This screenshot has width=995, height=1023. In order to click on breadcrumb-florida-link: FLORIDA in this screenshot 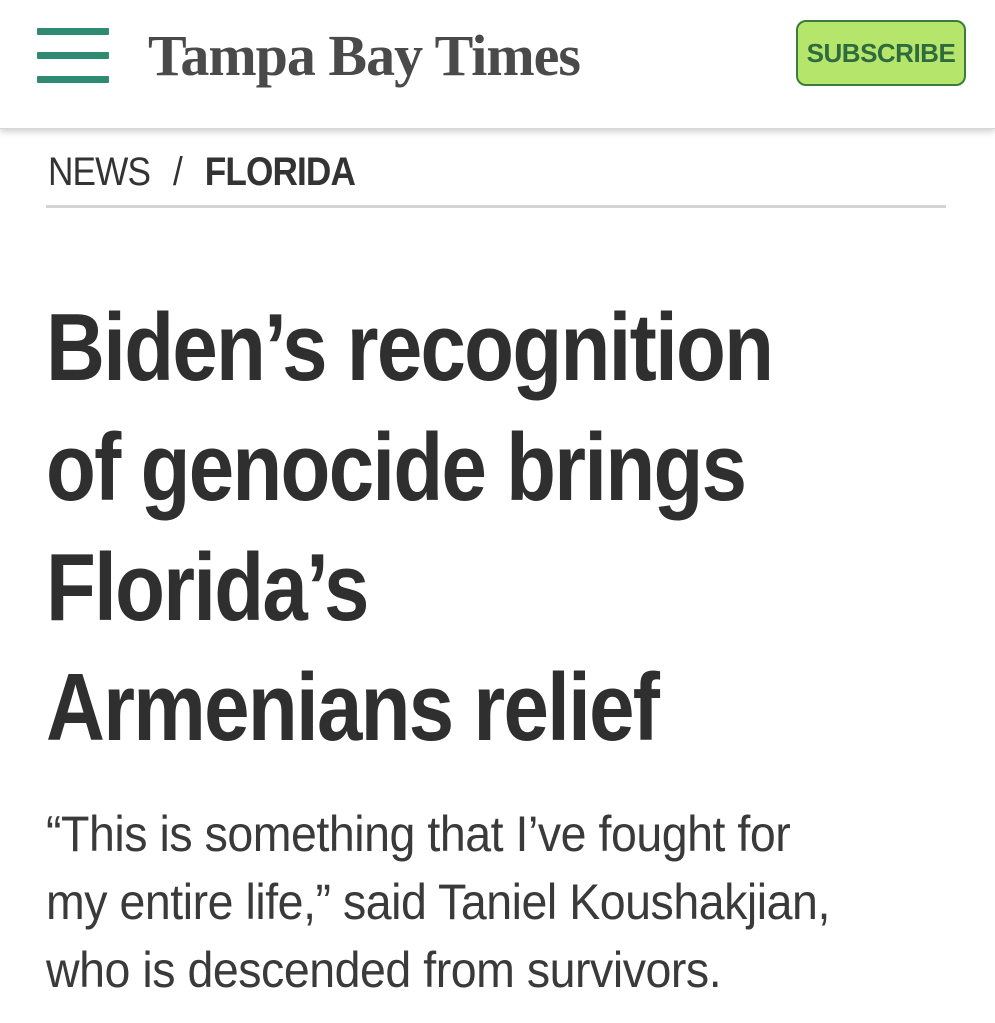, I will do `click(280, 172)`.